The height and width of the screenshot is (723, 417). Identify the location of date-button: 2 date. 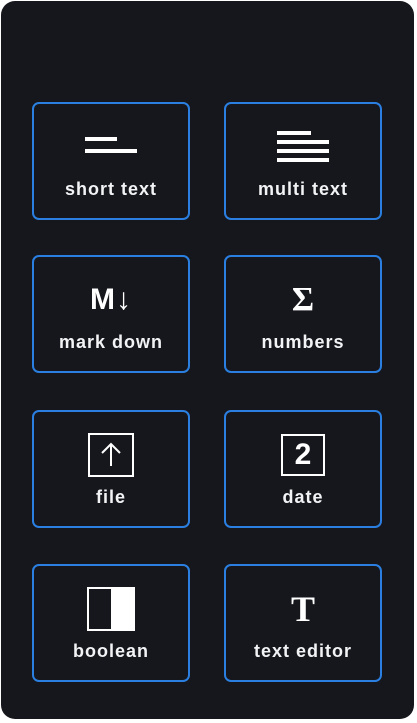
(303, 469).